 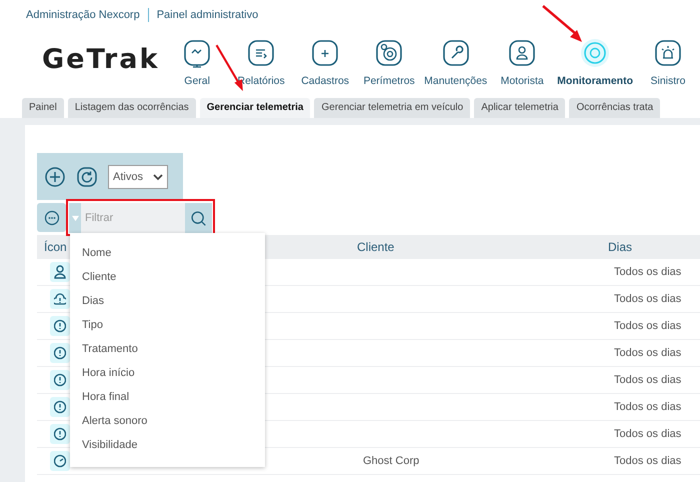 I want to click on filter-dropdown-toggle, so click(x=75, y=218).